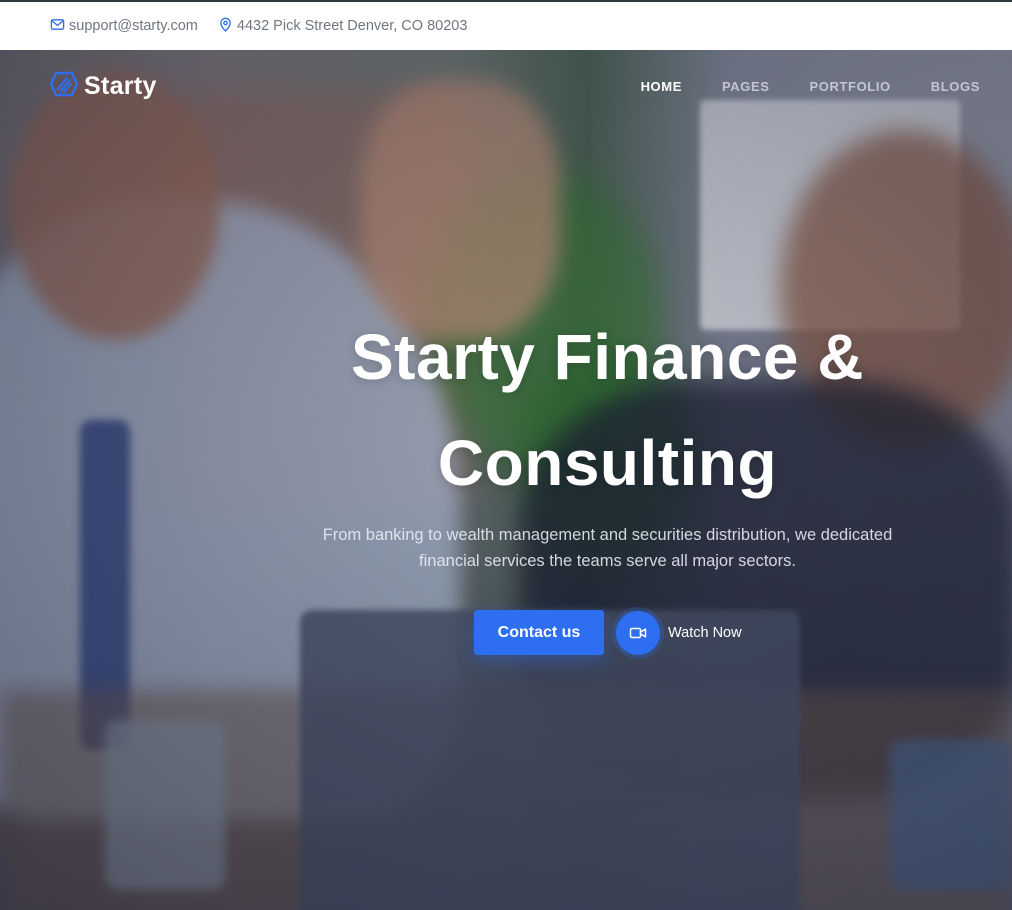  I want to click on mail-icon, so click(59, 26).